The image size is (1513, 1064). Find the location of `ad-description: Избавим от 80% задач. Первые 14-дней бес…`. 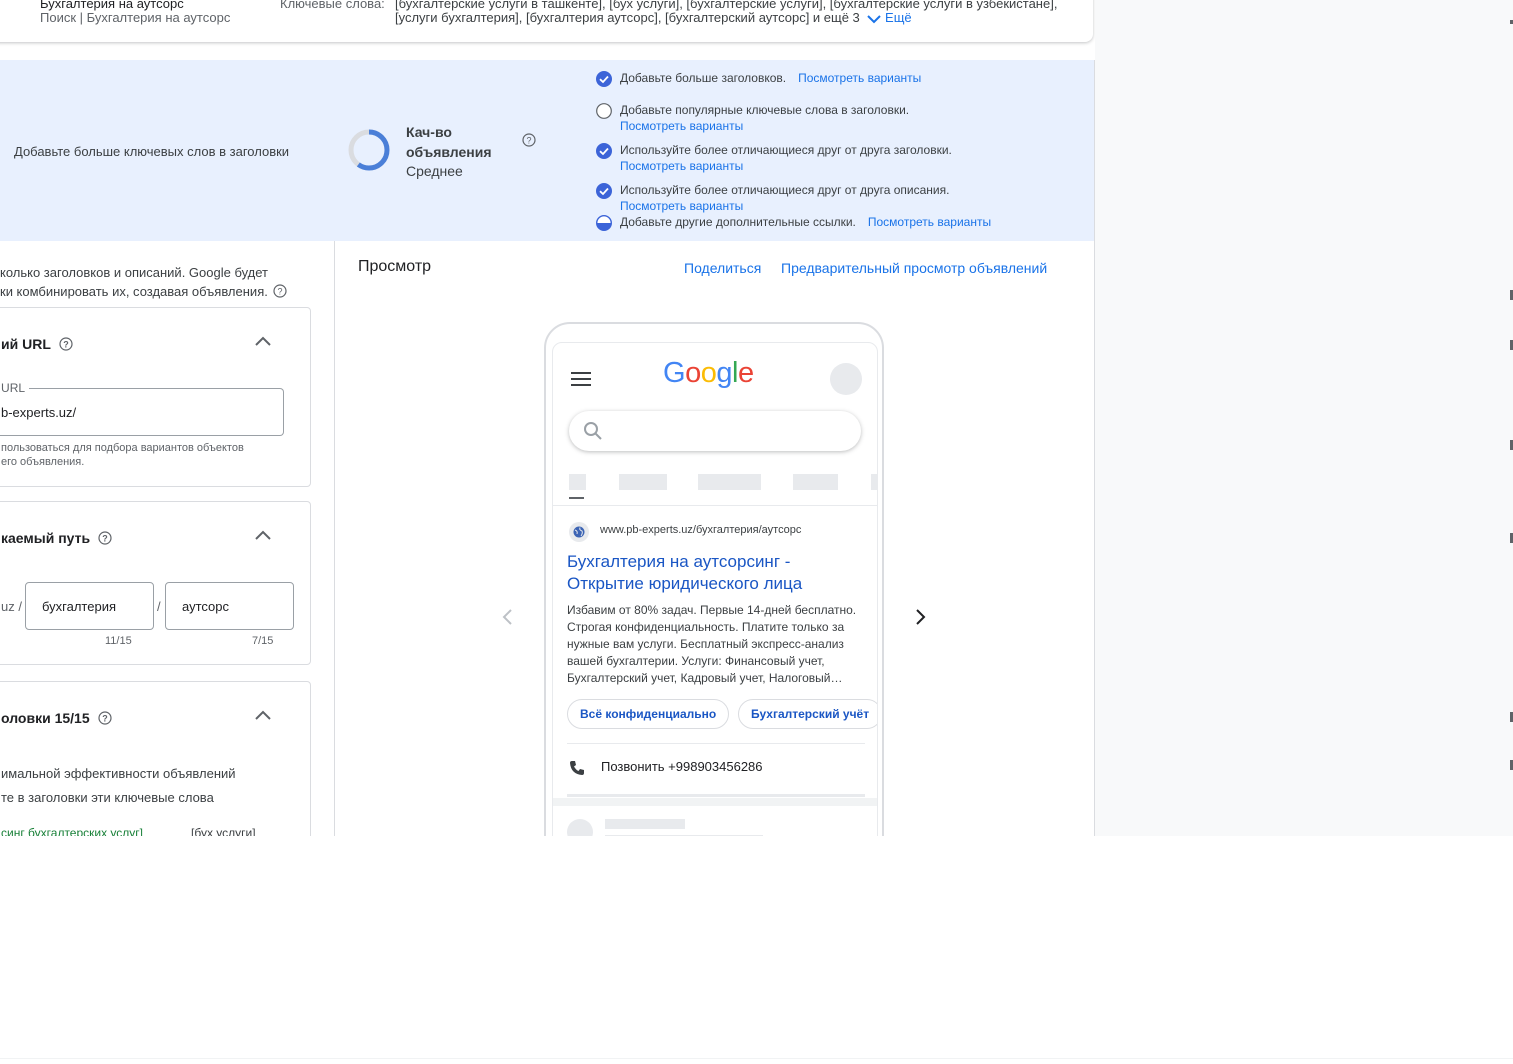

ad-description: Избавим от 80% задач. Первые 14-дней бес… is located at coordinates (712, 644).